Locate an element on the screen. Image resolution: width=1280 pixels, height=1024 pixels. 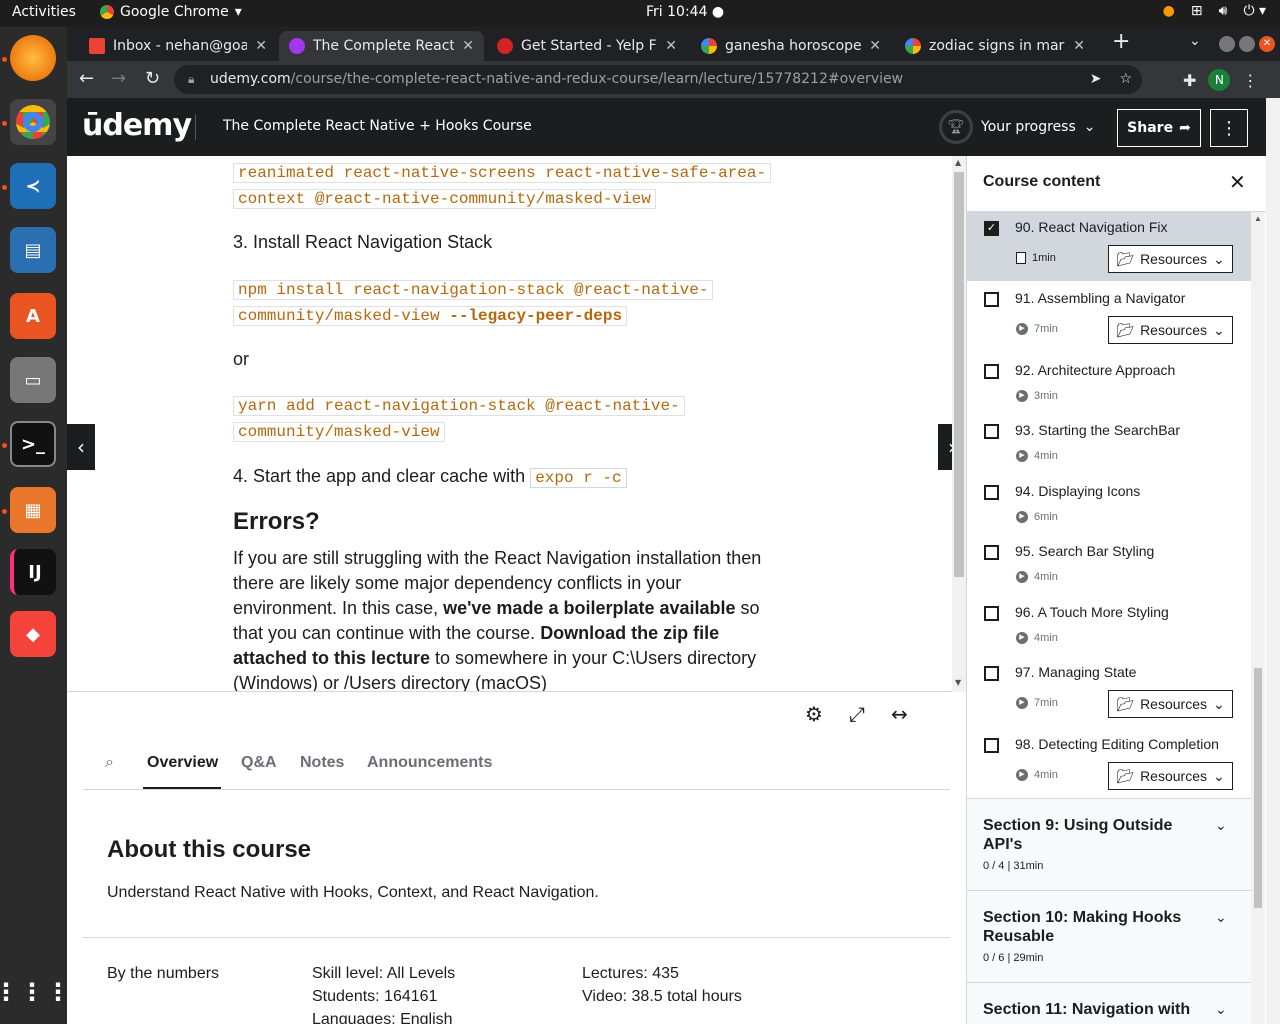
browser-tab: Get Started - Yelp Fu ✕ is located at coordinates (587, 46).